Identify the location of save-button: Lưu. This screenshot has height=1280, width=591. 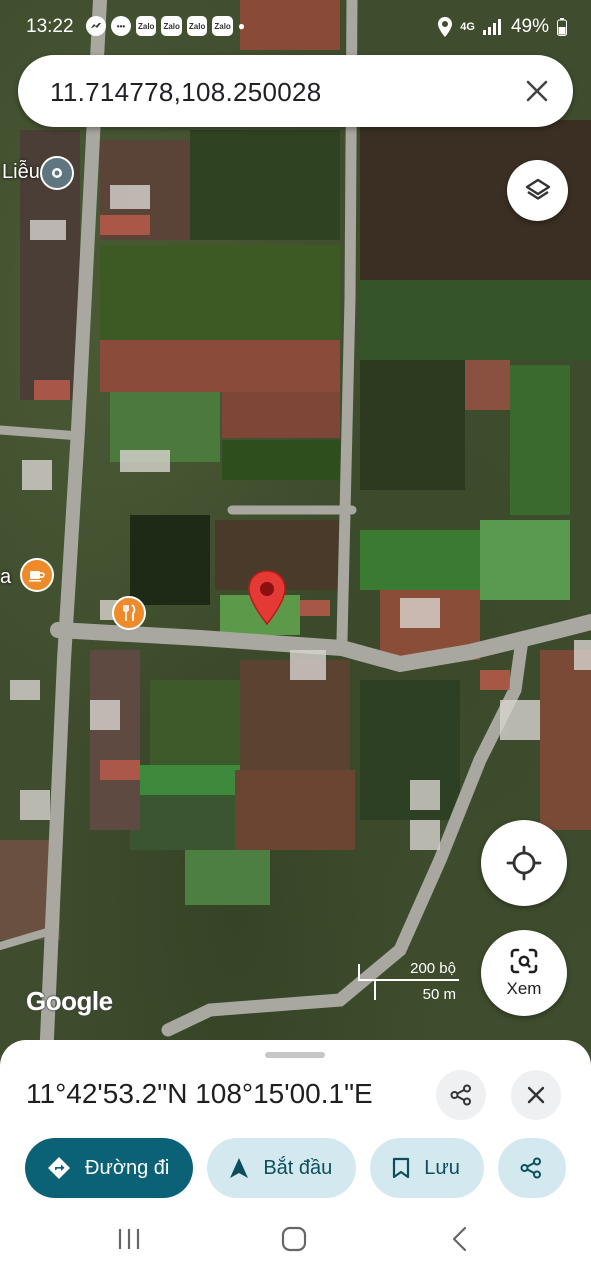
(427, 1168).